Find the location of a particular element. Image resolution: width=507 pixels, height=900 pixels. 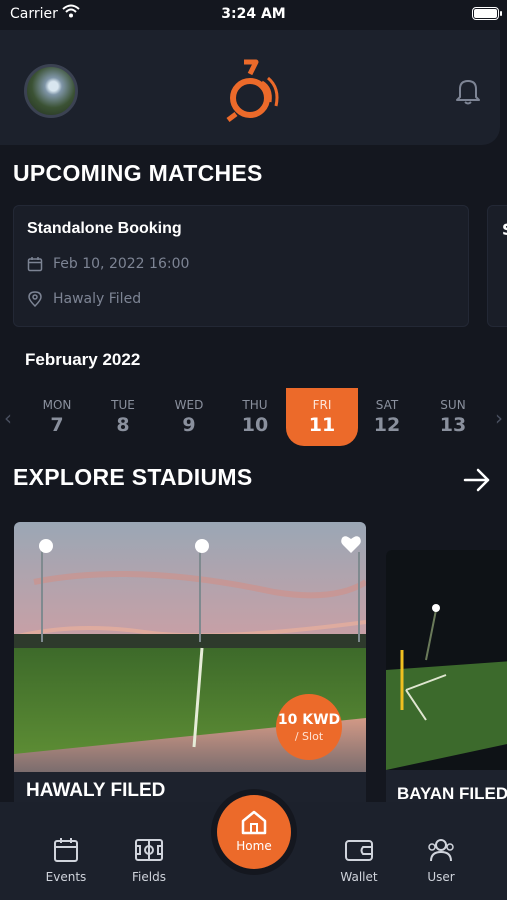

battery-icon is located at coordinates (487, 13).